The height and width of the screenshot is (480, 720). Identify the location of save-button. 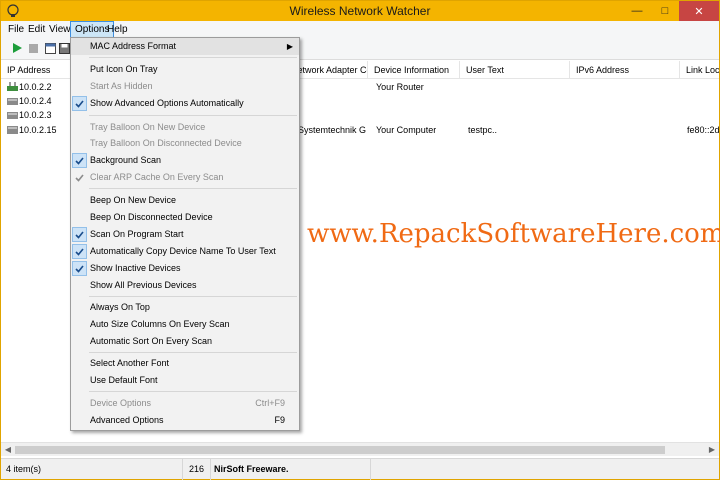
(64, 48).